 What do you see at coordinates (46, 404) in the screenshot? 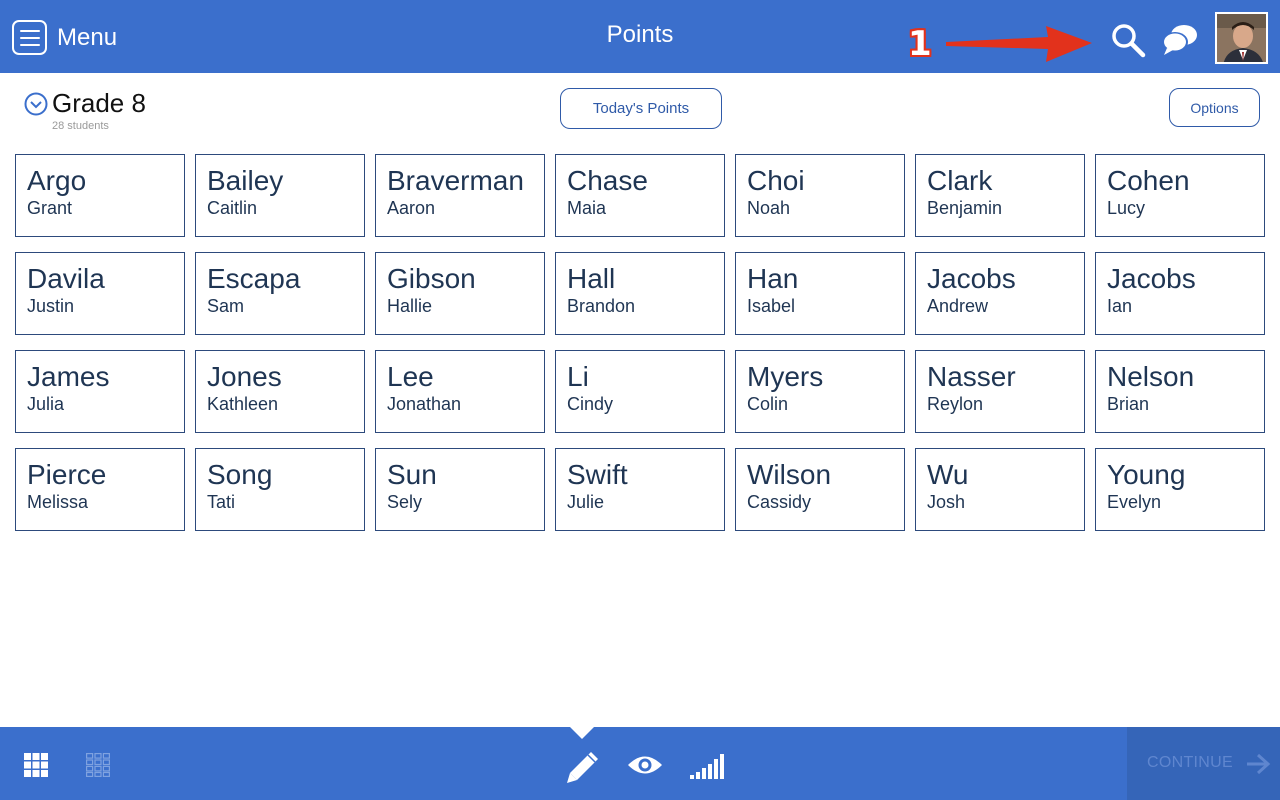
I see `student-first-name: Julia` at bounding box center [46, 404].